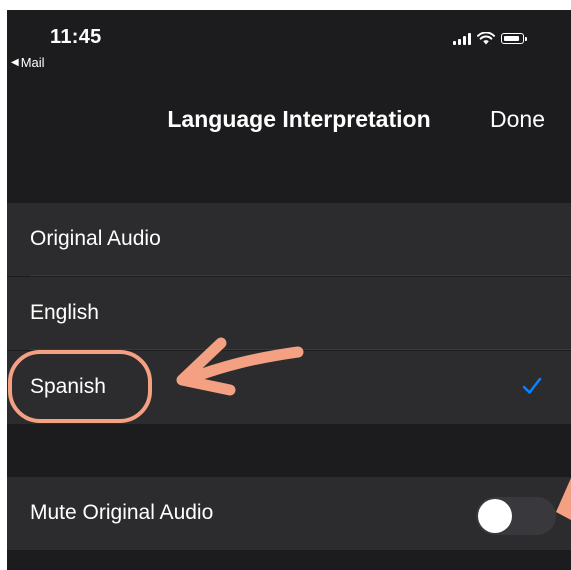 The image size is (571, 570). What do you see at coordinates (462, 38) in the screenshot?
I see `signal-icon` at bounding box center [462, 38].